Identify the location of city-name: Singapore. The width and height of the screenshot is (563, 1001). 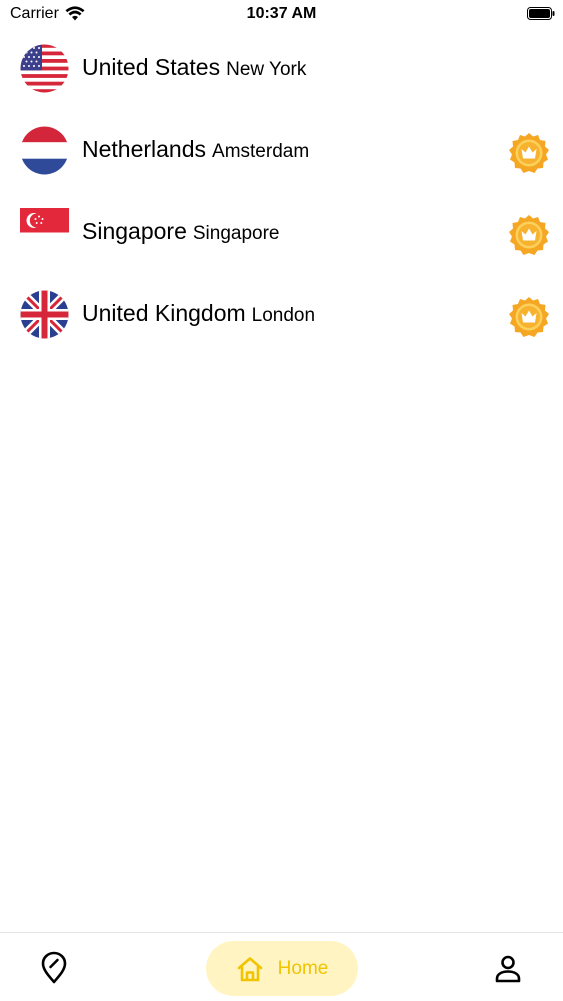
(236, 233).